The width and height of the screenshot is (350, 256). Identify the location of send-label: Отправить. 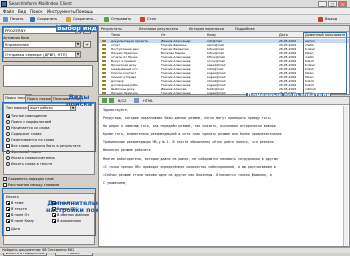
(121, 19).